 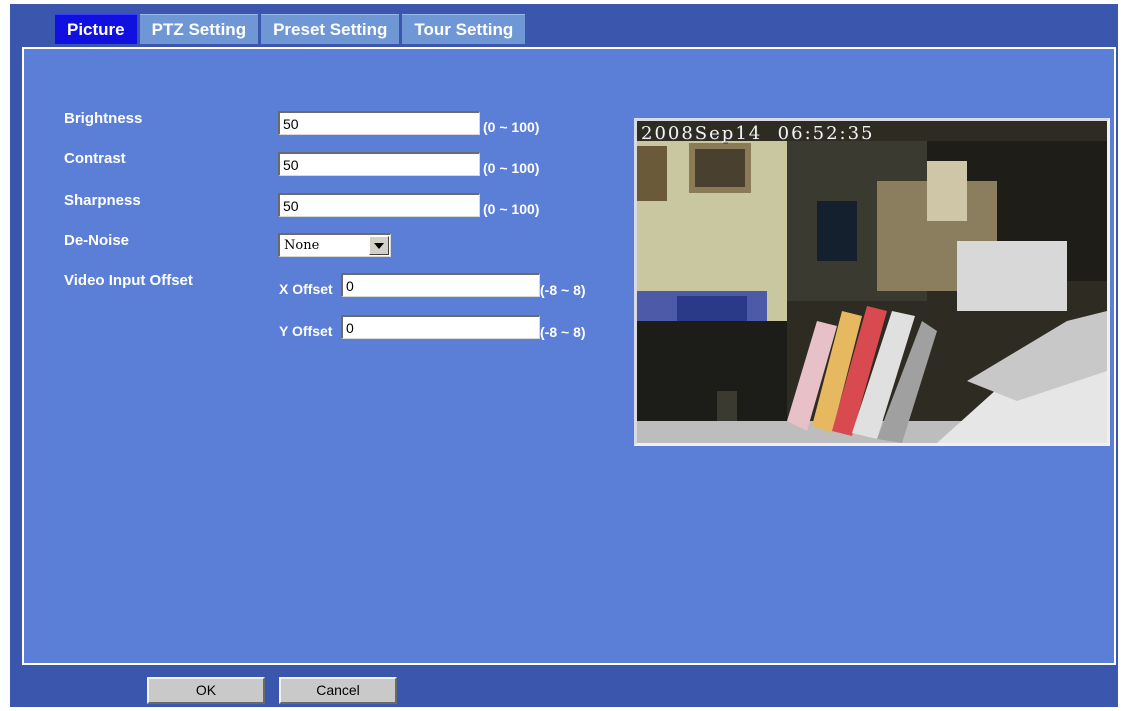 What do you see at coordinates (102, 200) in the screenshot?
I see `sharpness-label: Sharpness` at bounding box center [102, 200].